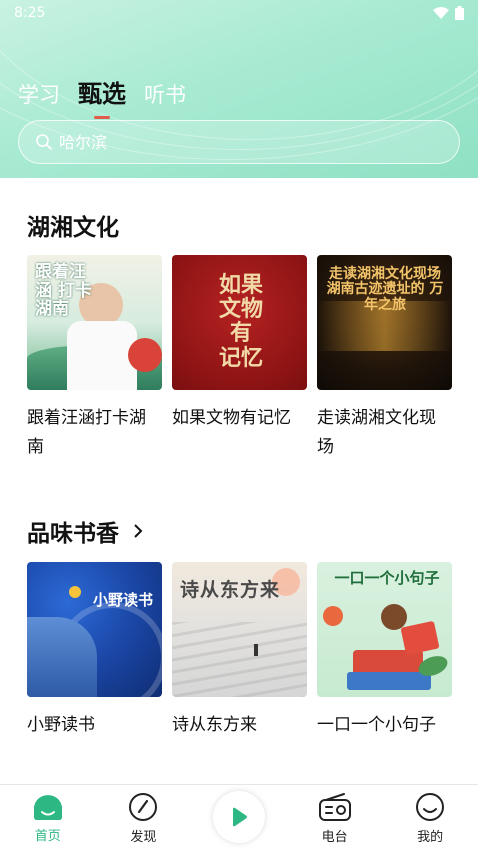 Image resolution: width=478 pixels, height=851 pixels. I want to click on play-button, so click(238, 817).